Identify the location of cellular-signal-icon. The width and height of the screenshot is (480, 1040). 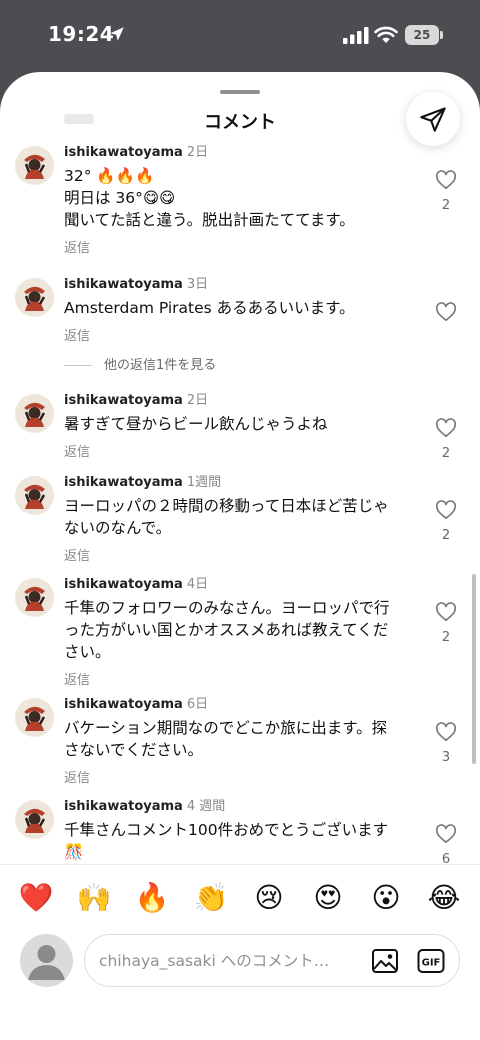
(356, 35).